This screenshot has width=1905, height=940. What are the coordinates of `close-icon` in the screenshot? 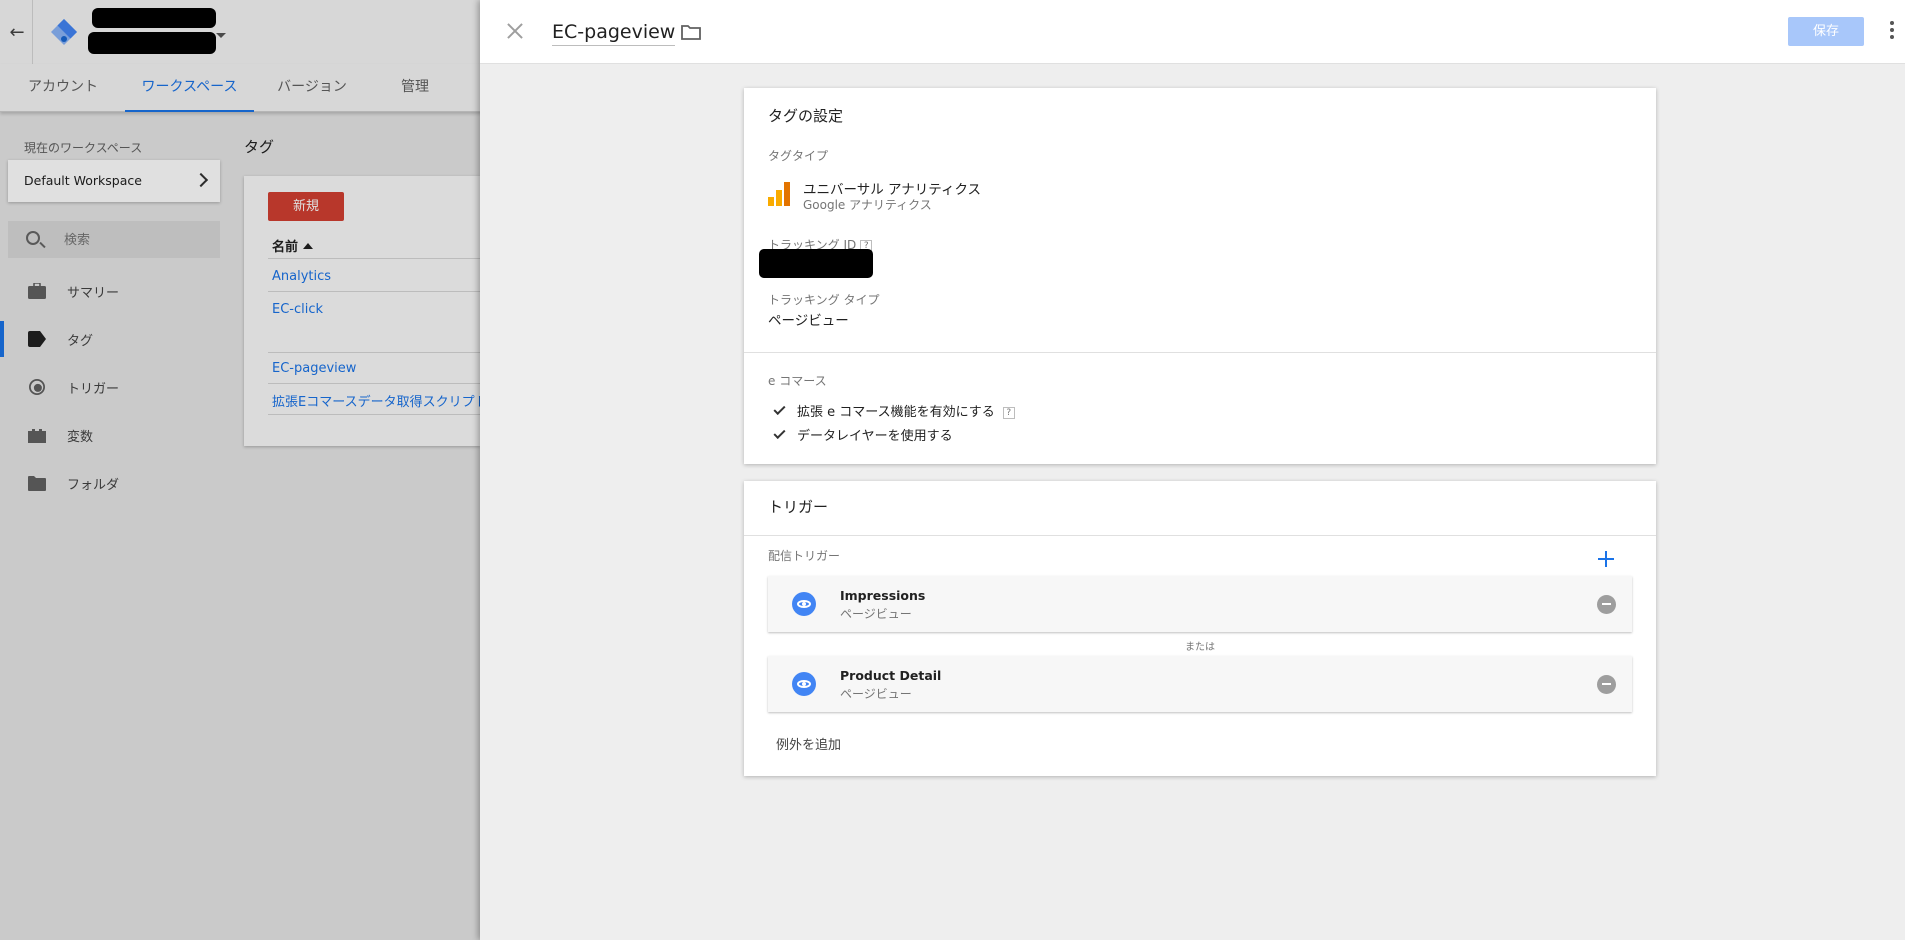 It's located at (515, 31).